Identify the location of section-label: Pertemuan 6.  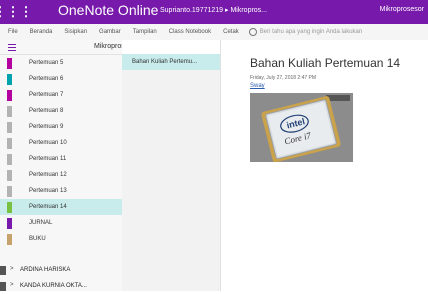
(46, 79).